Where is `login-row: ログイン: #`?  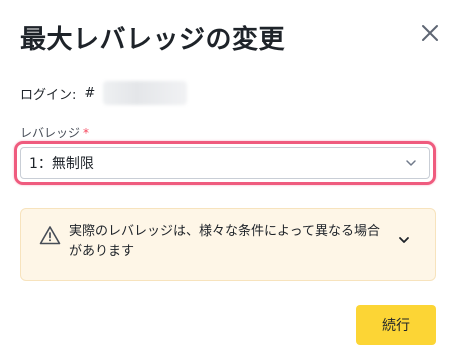
login-row: ログイン: # is located at coordinates (104, 93).